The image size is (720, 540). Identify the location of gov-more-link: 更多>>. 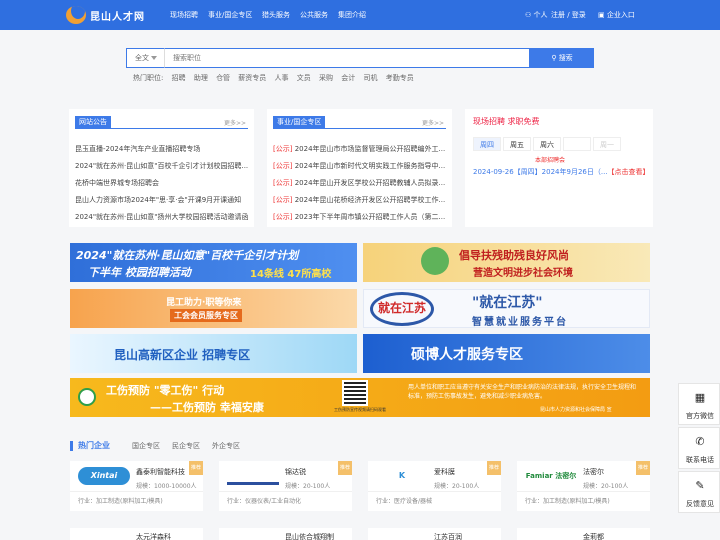
(433, 122).